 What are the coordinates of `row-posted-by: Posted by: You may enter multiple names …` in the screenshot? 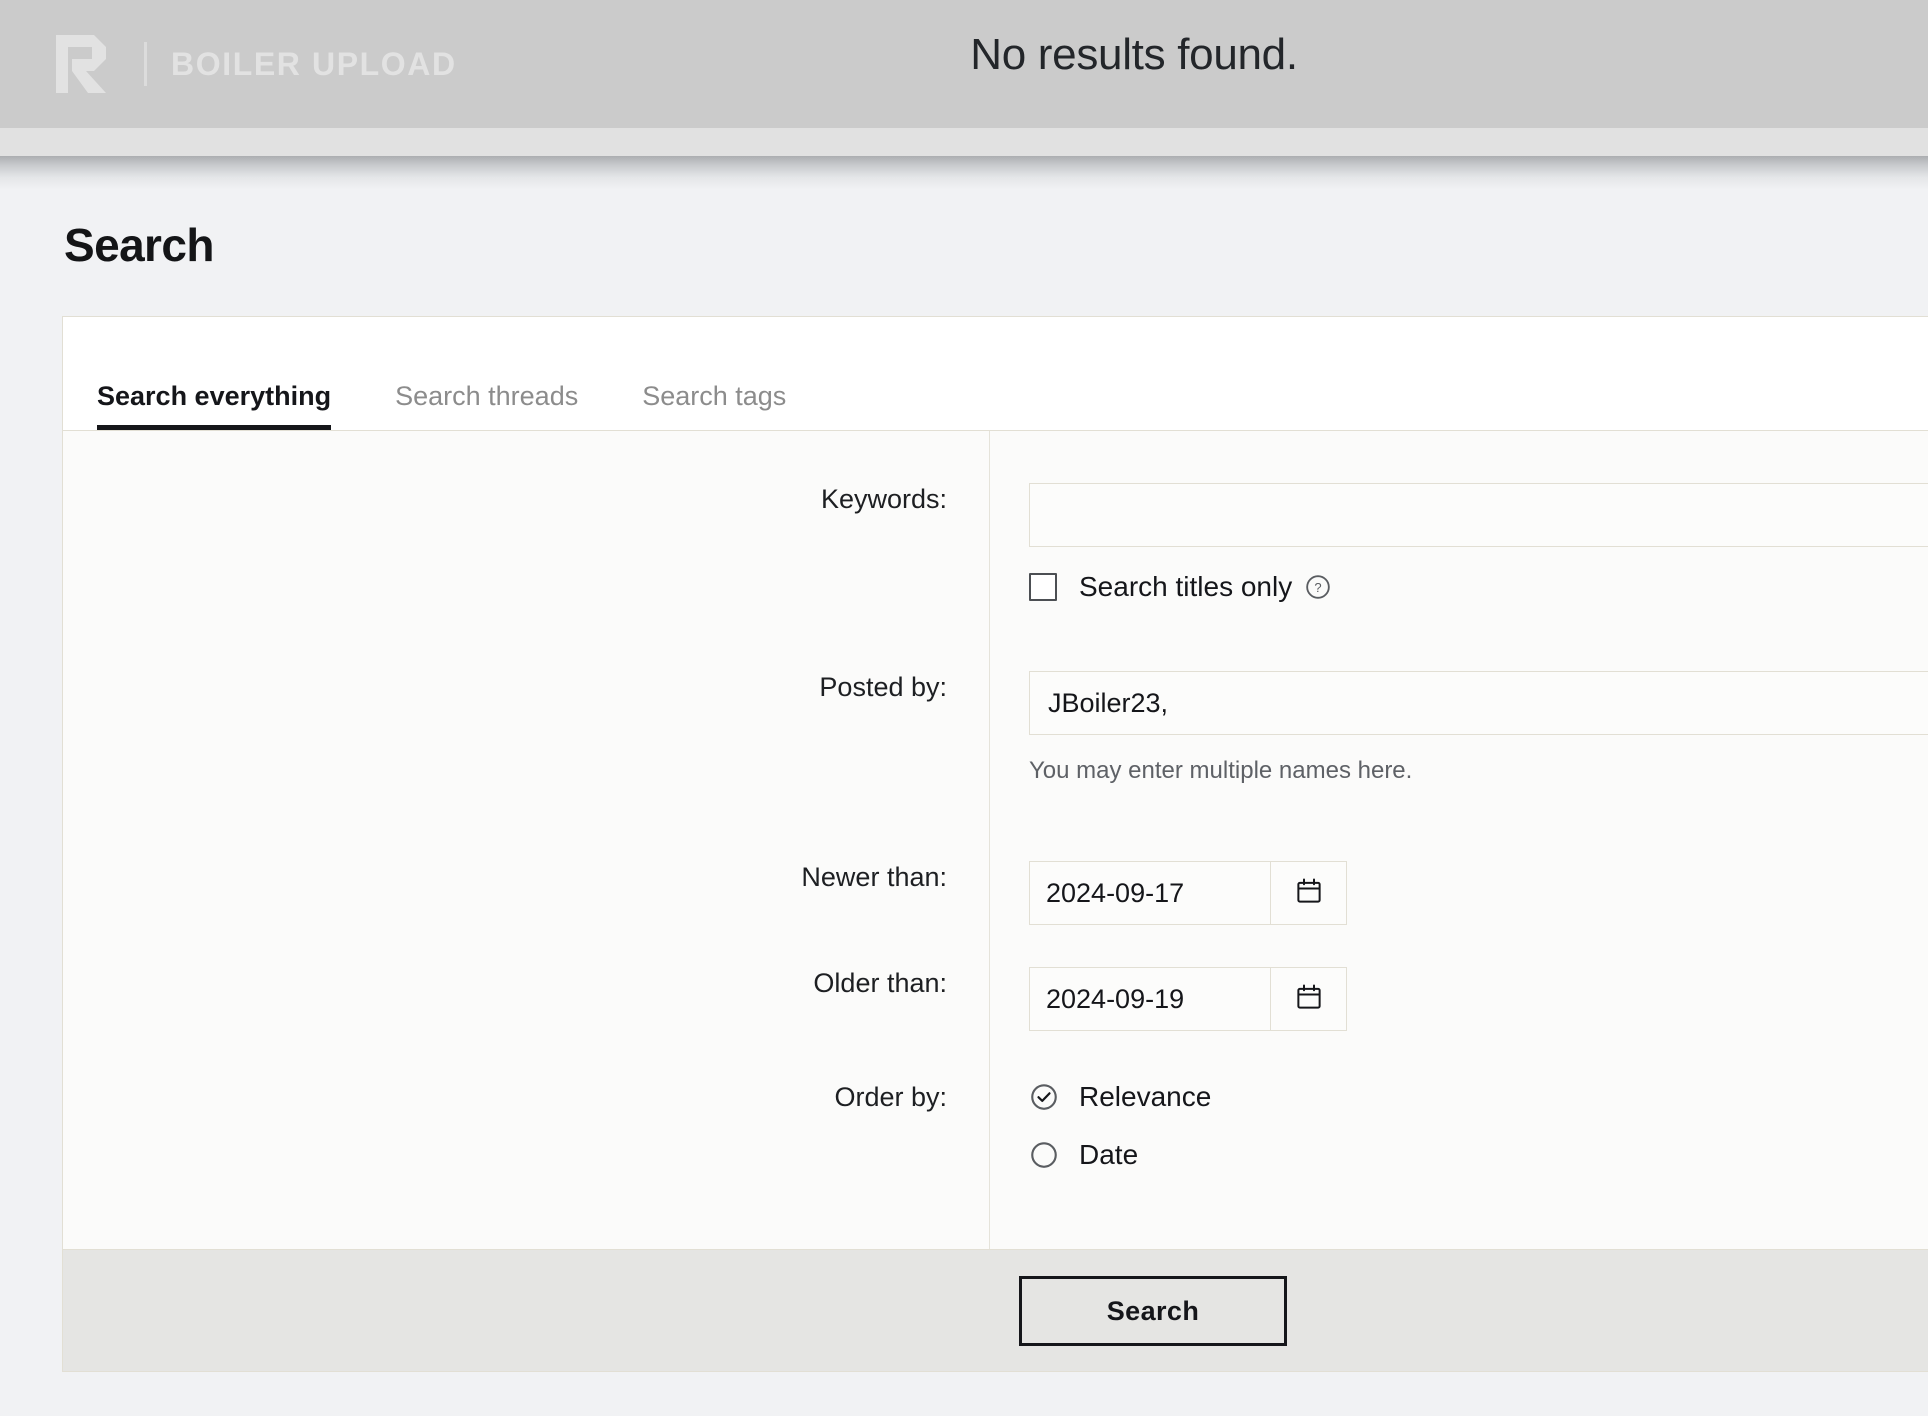 It's located at (995, 694).